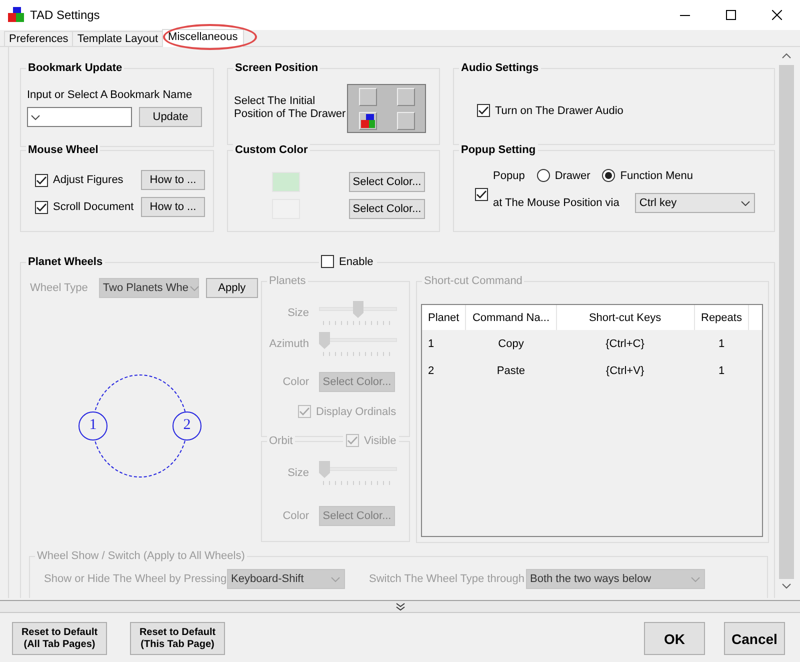 The width and height of the screenshot is (800, 662). What do you see at coordinates (786, 56) in the screenshot?
I see `scroll-up-icon` at bounding box center [786, 56].